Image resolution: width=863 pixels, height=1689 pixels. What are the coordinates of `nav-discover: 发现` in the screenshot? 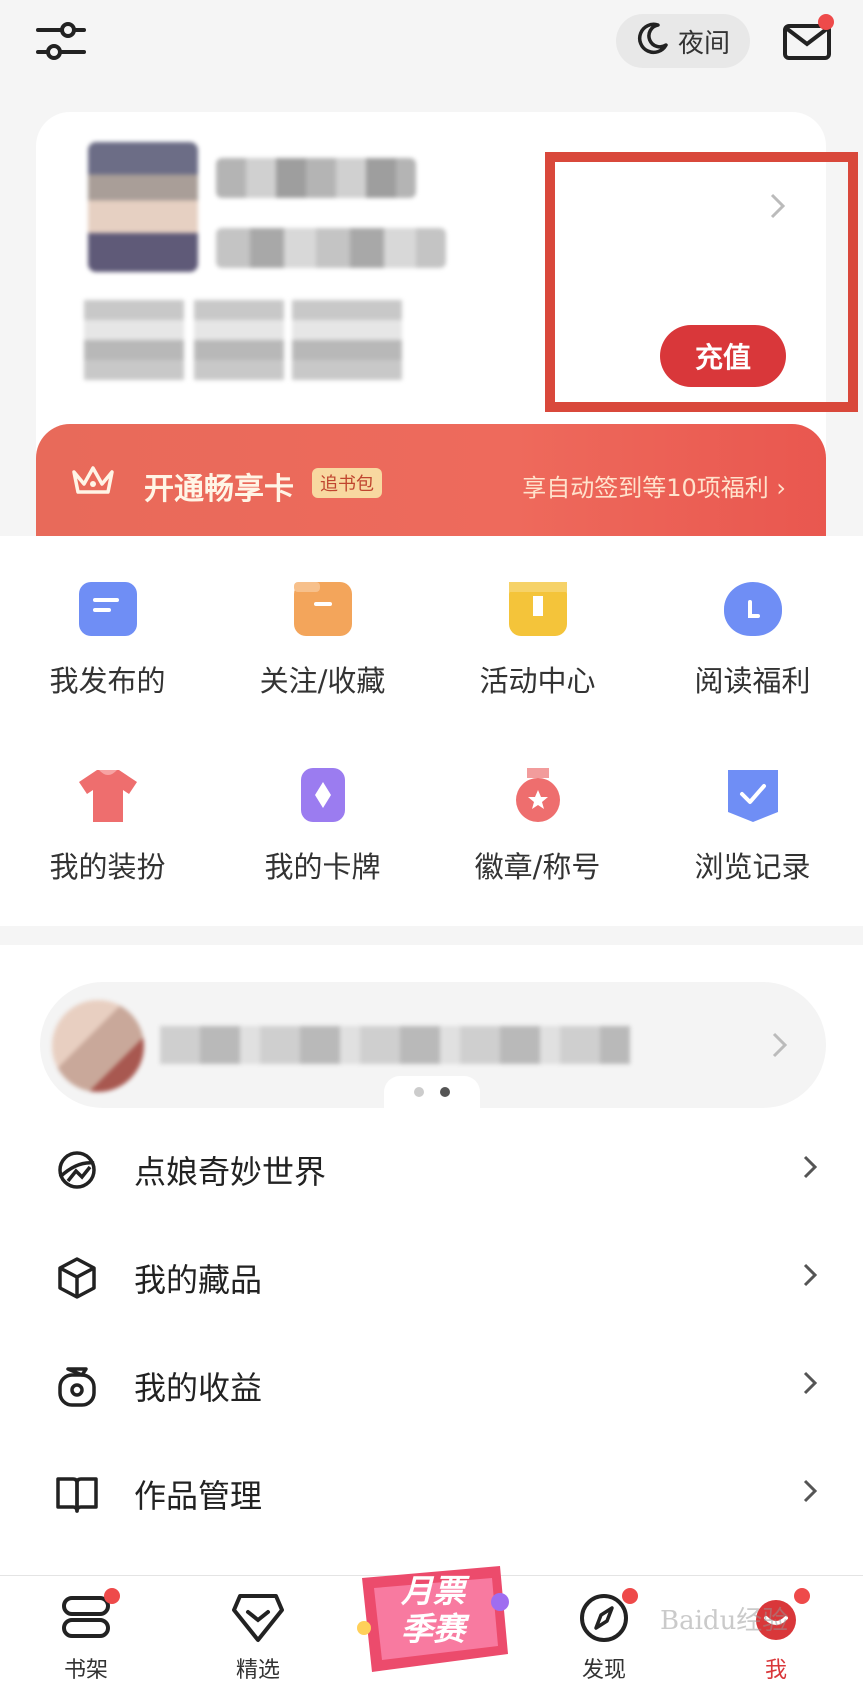 It's located at (604, 1636).